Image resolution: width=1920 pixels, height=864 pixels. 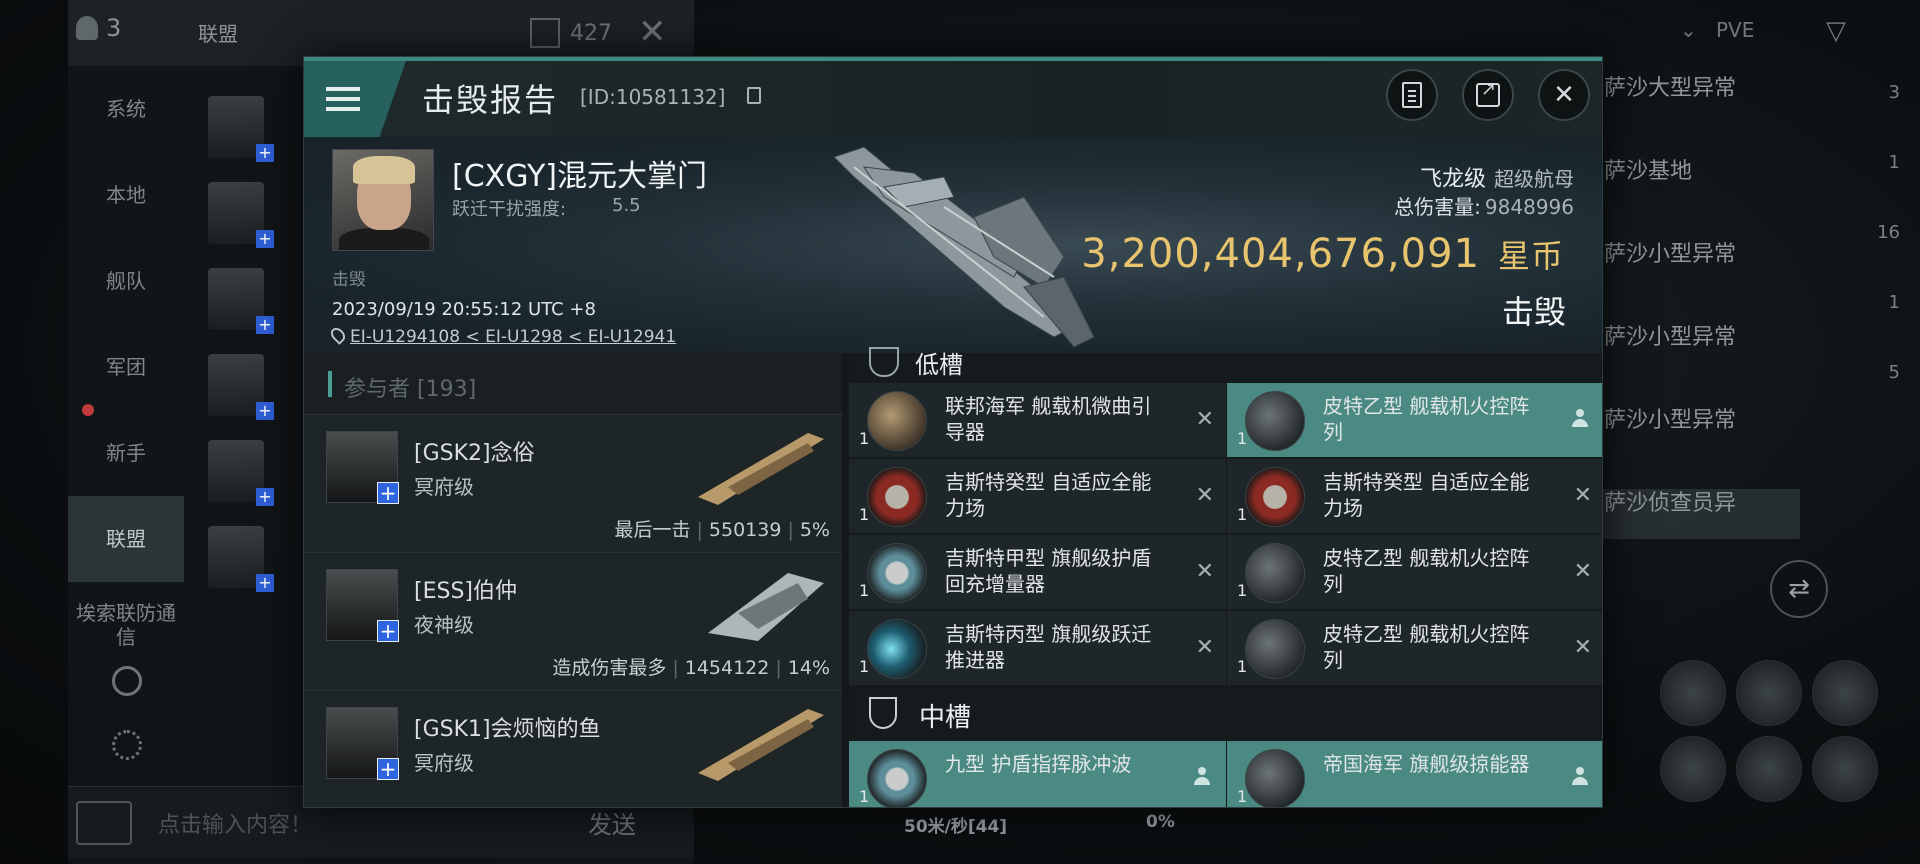 What do you see at coordinates (126, 195) in the screenshot?
I see `channel-local: 本地` at bounding box center [126, 195].